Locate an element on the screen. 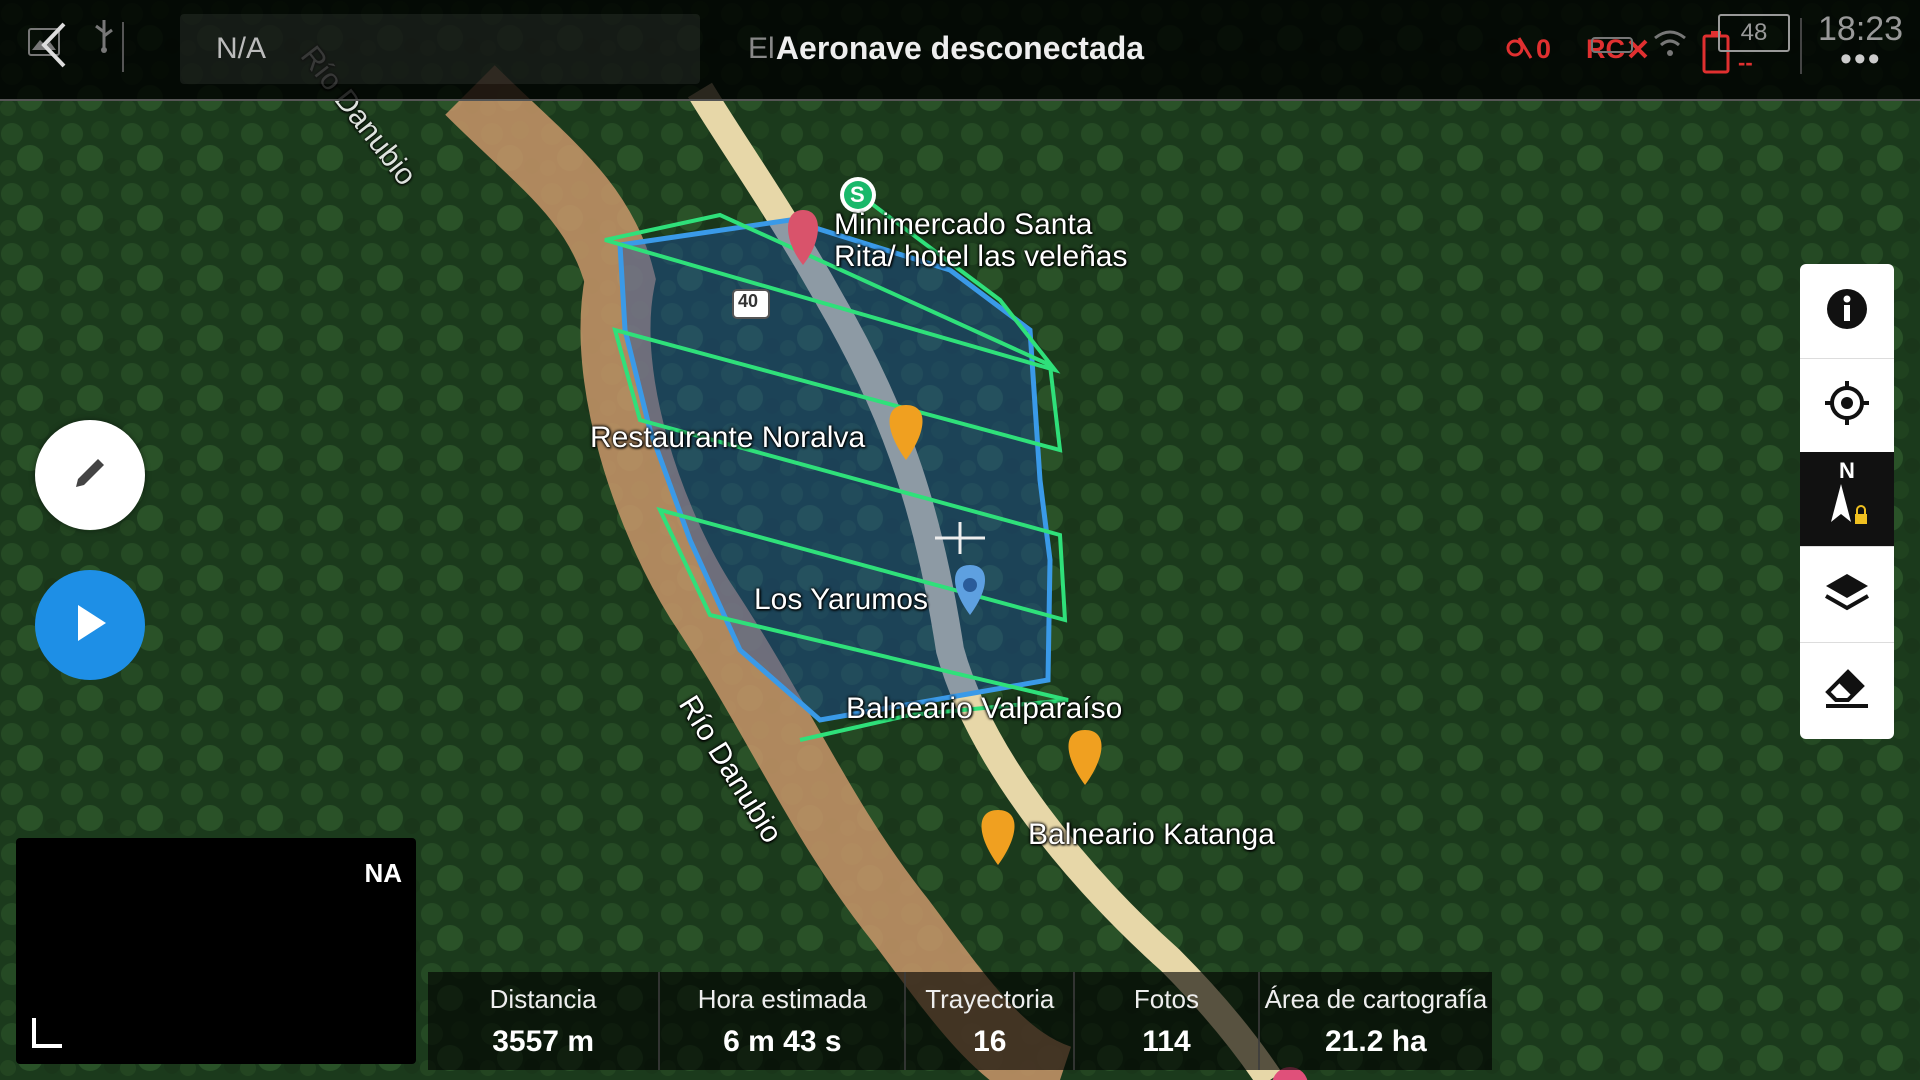 This screenshot has height=1080, width=1920. edit-button is located at coordinates (90, 475).